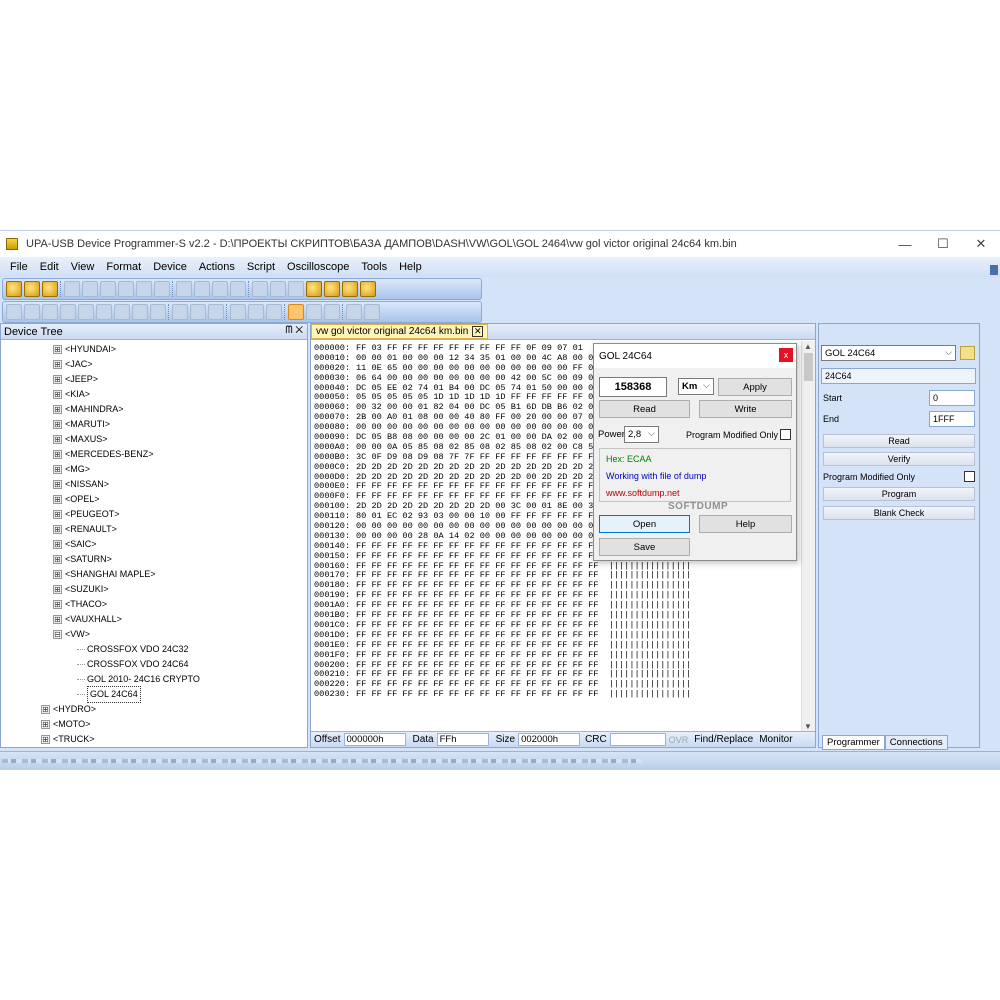 The height and width of the screenshot is (1000, 1000). What do you see at coordinates (969, 476) in the screenshot?
I see `program-modified-only-checkbox` at bounding box center [969, 476].